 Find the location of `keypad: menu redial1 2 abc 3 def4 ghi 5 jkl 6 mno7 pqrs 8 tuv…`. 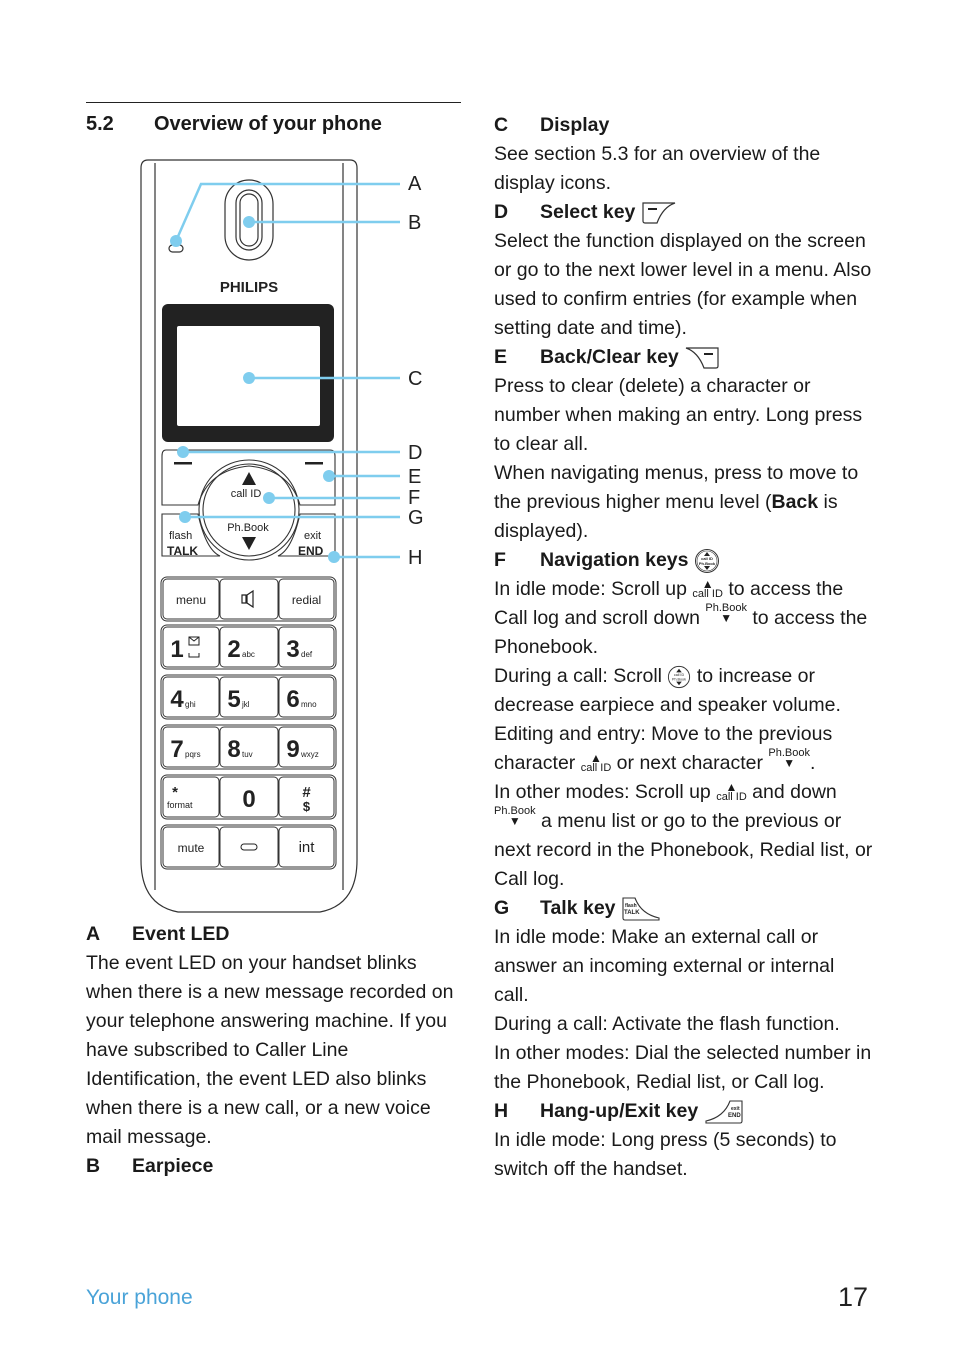

keypad: menu redial1 2 abc 3 def4 ghi 5 jkl 6 mno7 pqrs 8 tuv… is located at coordinates (248, 723).